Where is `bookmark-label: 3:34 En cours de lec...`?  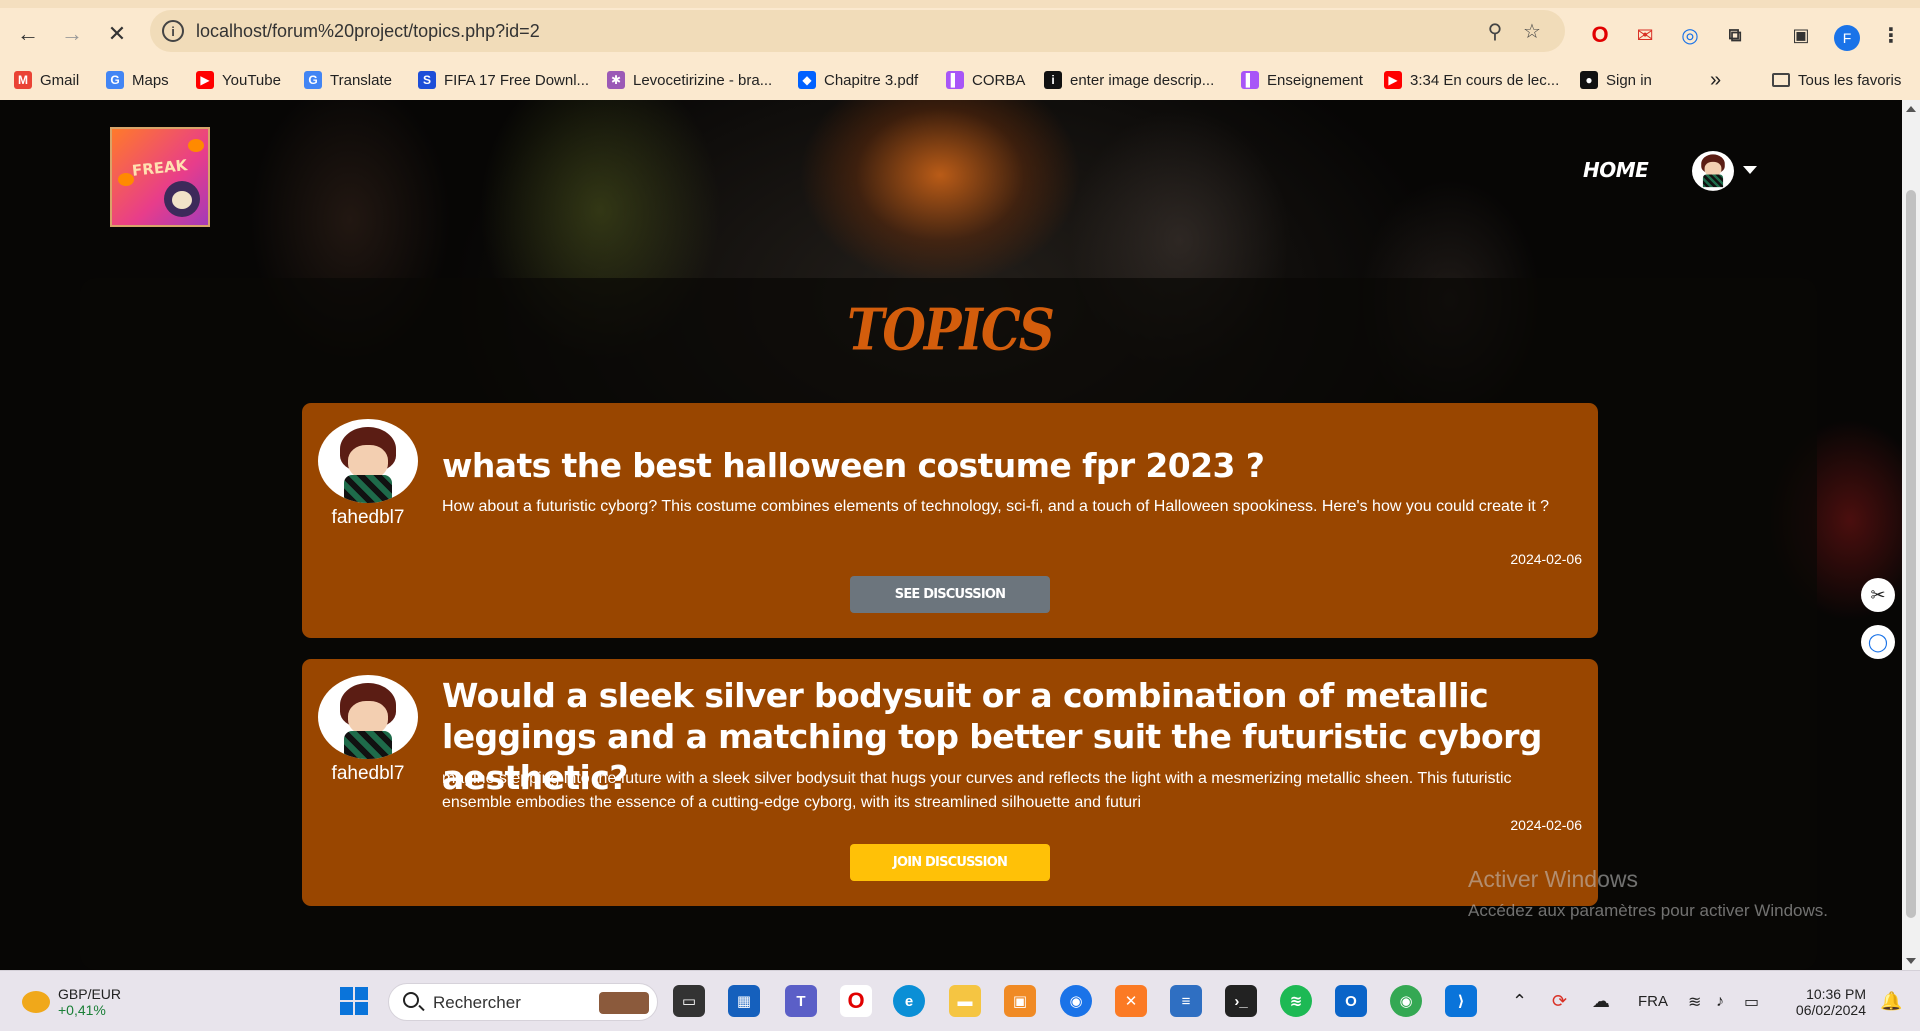
bookmark-label: 3:34 En cours de lec... is located at coordinates (1485, 80).